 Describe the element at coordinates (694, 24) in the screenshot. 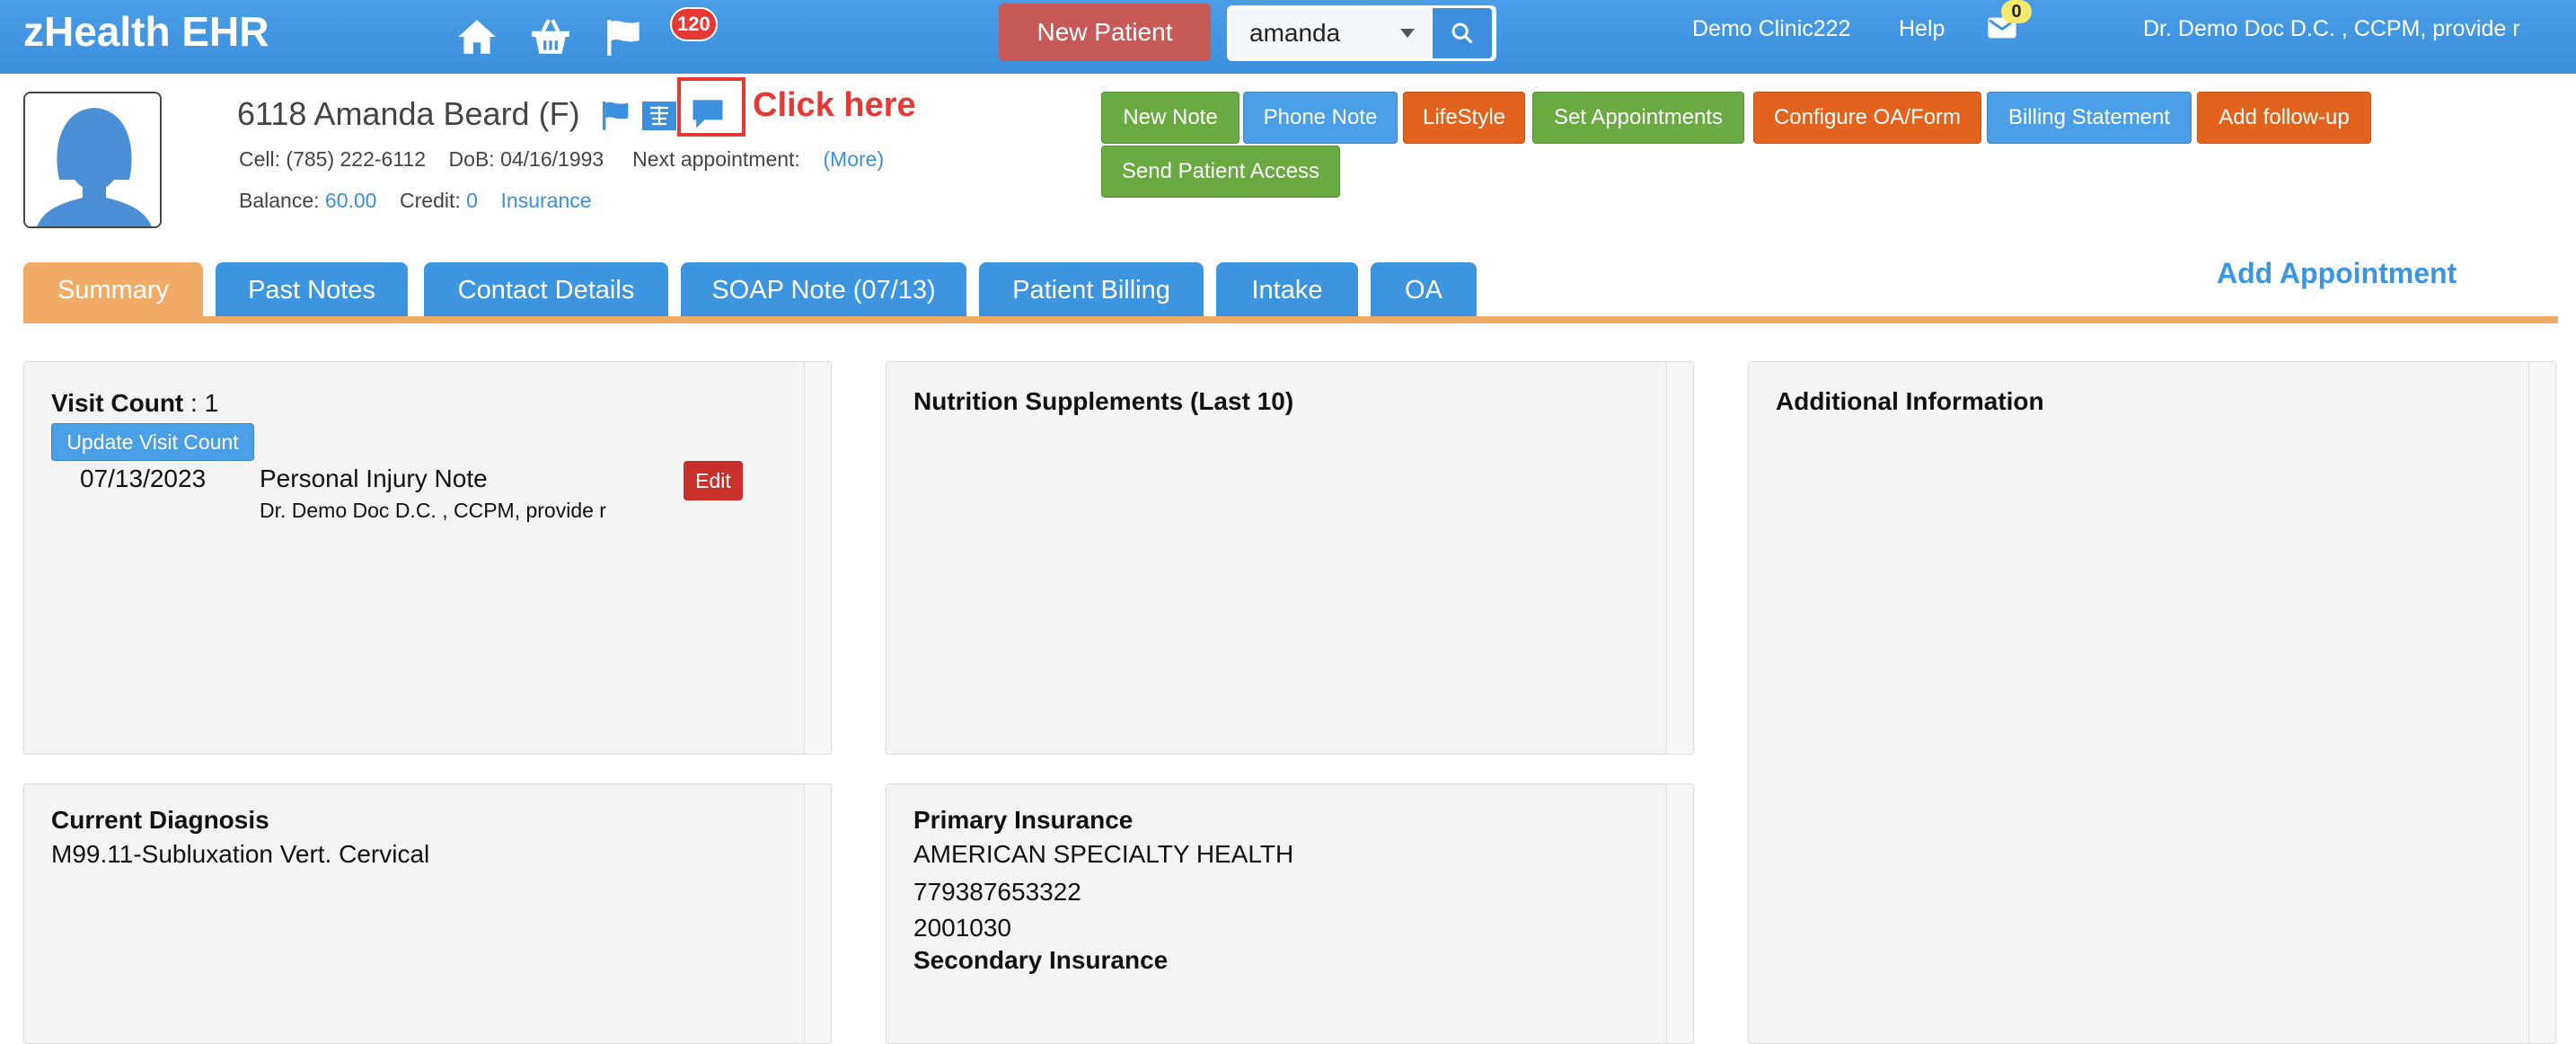

I see `notification-badge: 120` at that location.